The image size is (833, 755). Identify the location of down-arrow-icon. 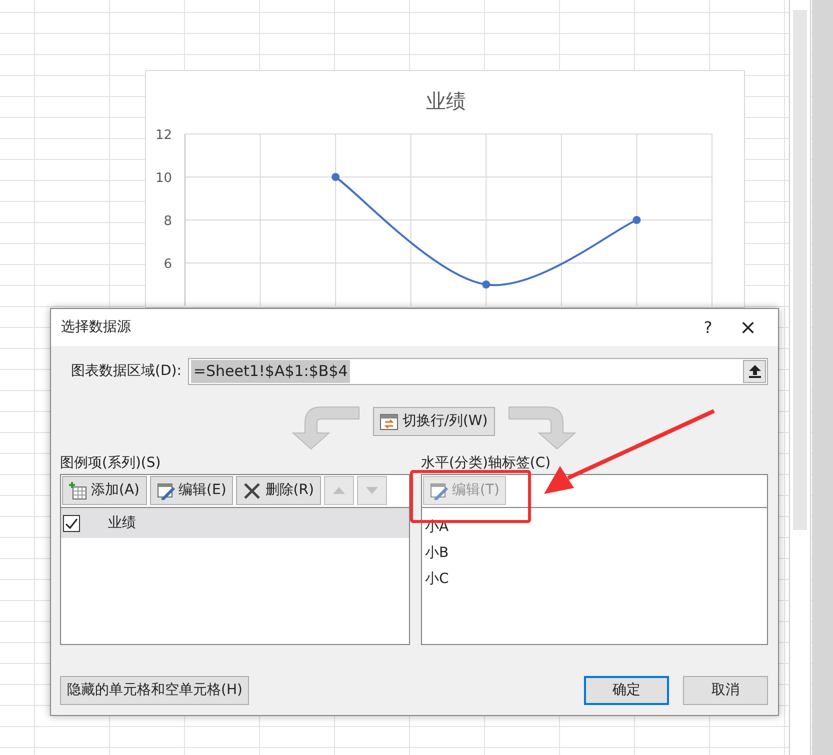
(372, 490).